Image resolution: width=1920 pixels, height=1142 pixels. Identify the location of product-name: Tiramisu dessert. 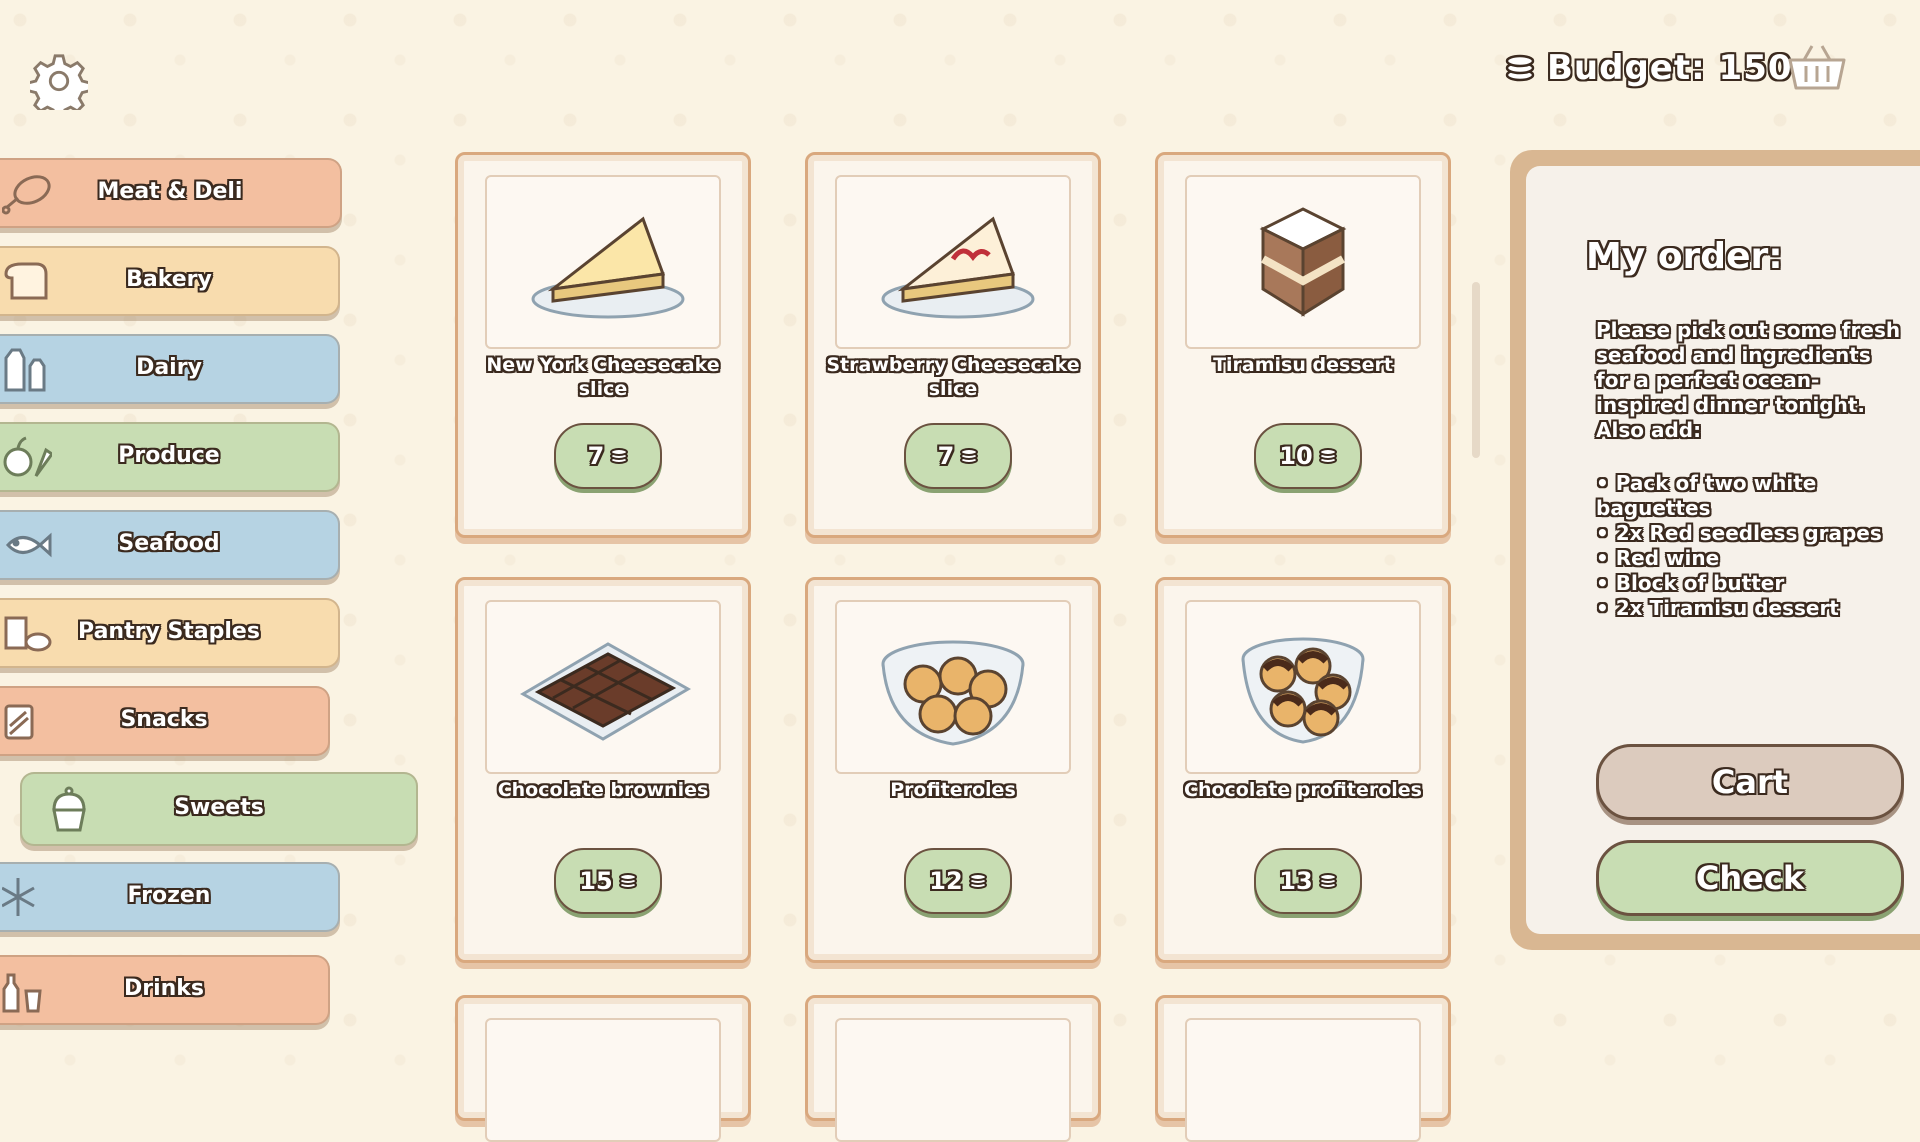
(1303, 365).